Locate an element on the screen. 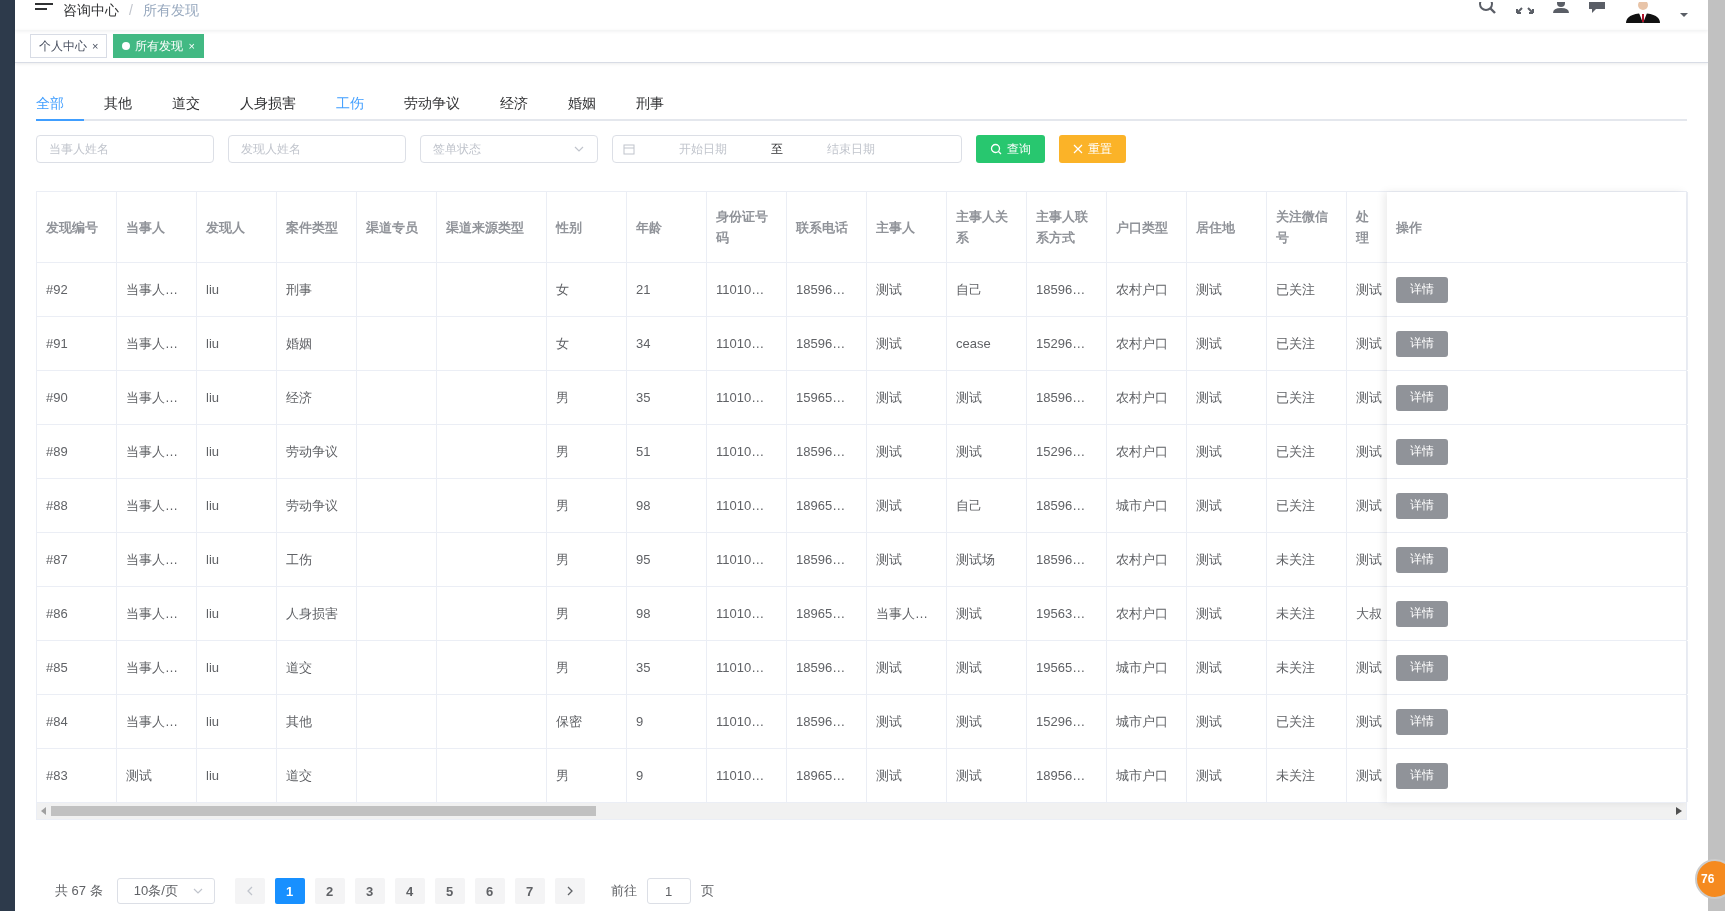 The width and height of the screenshot is (1725, 911). goto-page-field: 1 is located at coordinates (668, 891).